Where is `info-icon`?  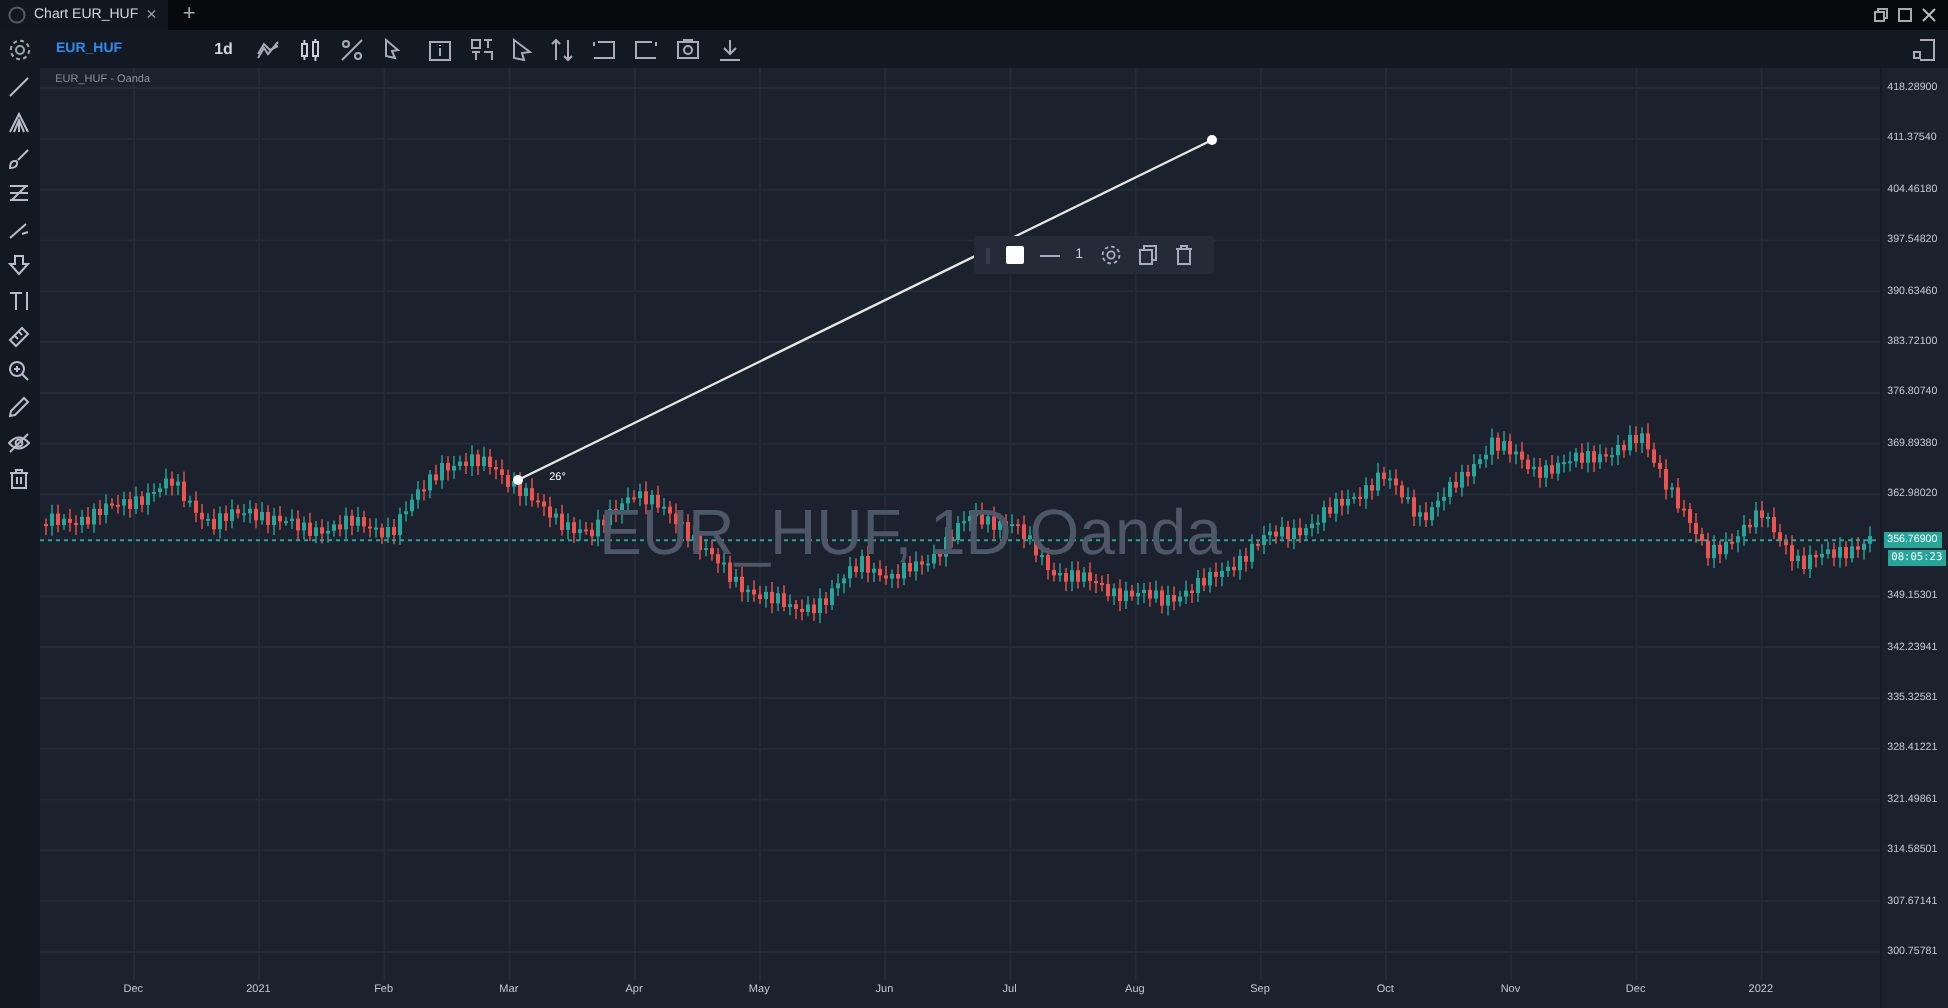
info-icon is located at coordinates (440, 49).